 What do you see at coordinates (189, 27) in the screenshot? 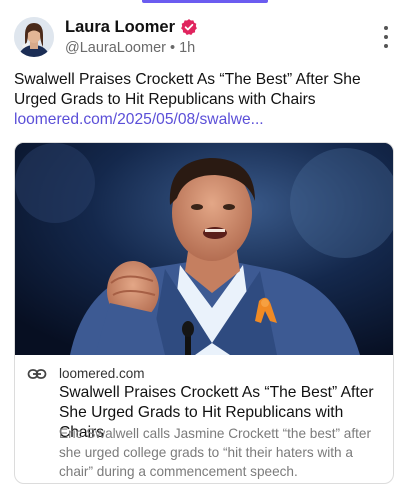
I see `verified-badge-icon` at bounding box center [189, 27].